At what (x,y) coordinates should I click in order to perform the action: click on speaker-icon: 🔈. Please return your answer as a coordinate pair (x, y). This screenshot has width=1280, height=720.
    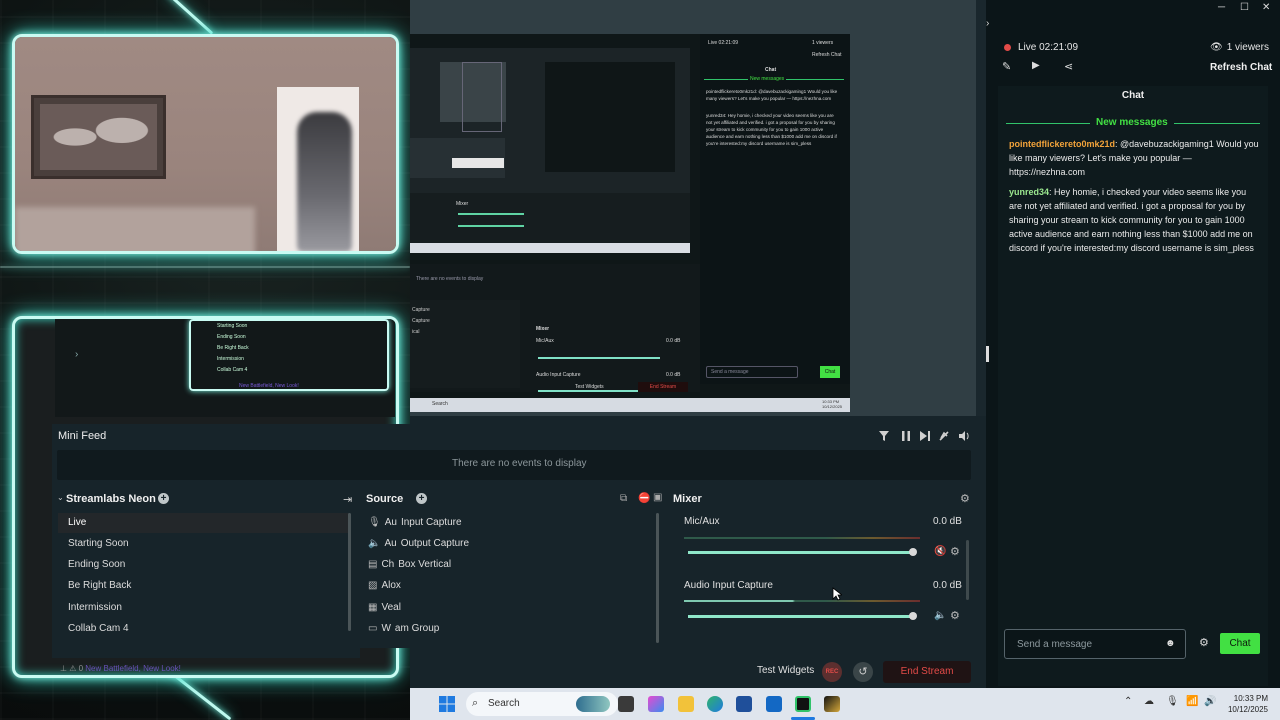
    Looking at the image, I should click on (940, 615).